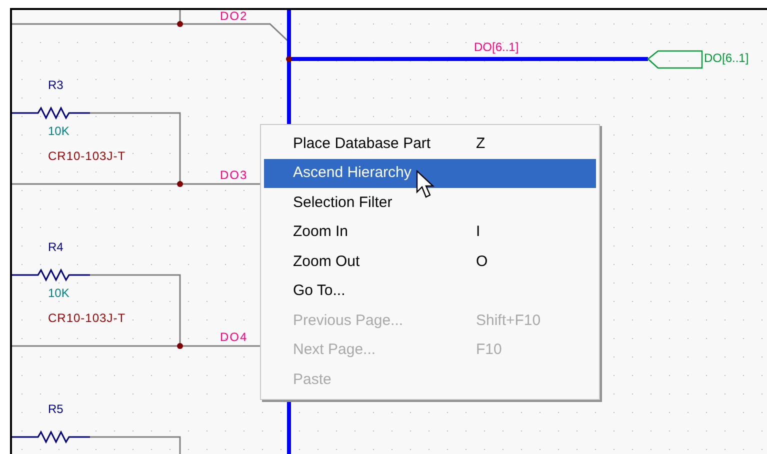 The image size is (767, 454). Describe the element at coordinates (234, 16) in the screenshot. I see `net-label: DO2` at that location.